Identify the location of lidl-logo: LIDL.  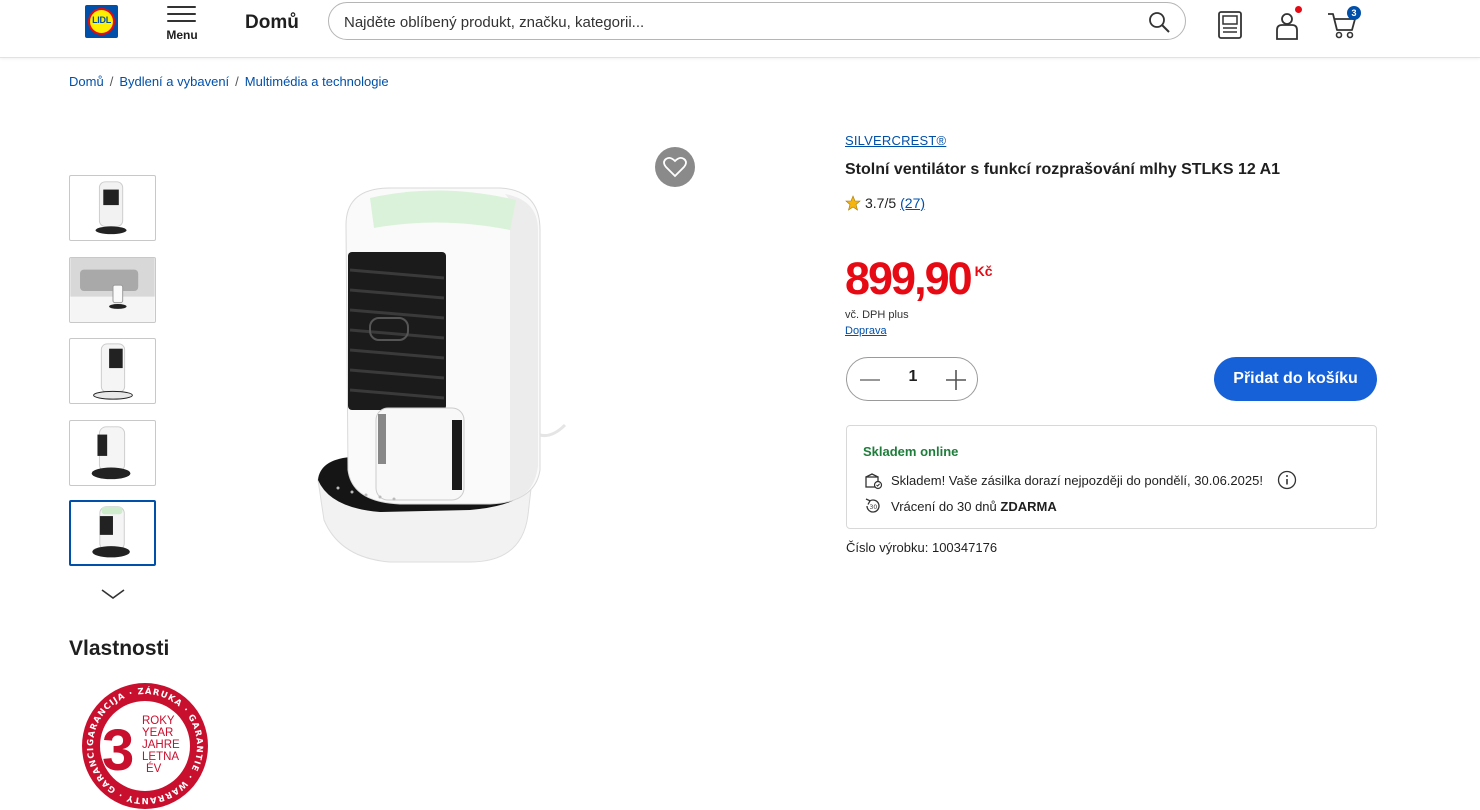
(101, 21).